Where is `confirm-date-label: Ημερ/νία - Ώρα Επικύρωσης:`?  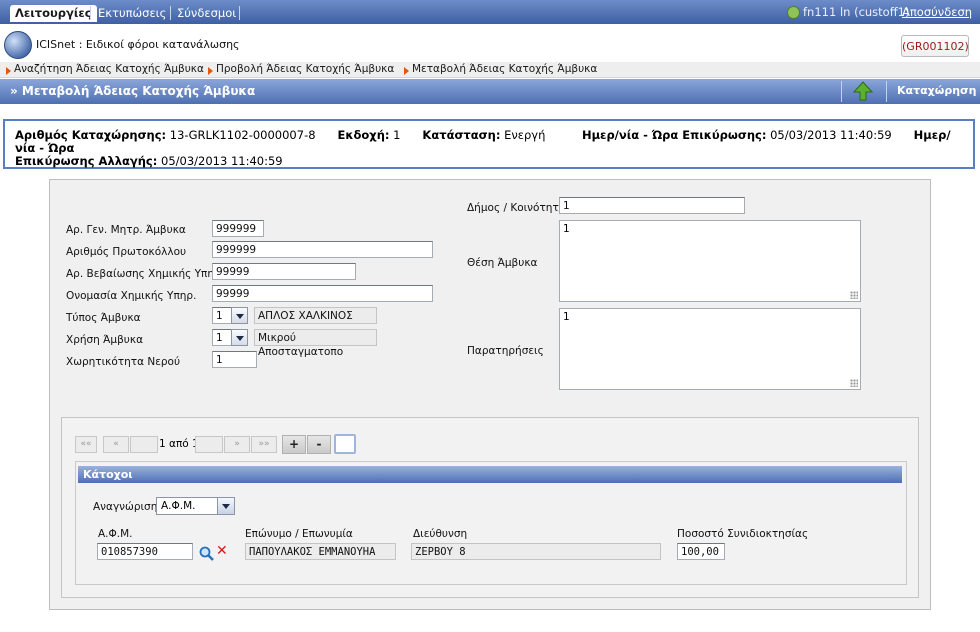
confirm-date-label: Ημερ/νία - Ώρα Επικύρωσης: is located at coordinates (674, 135).